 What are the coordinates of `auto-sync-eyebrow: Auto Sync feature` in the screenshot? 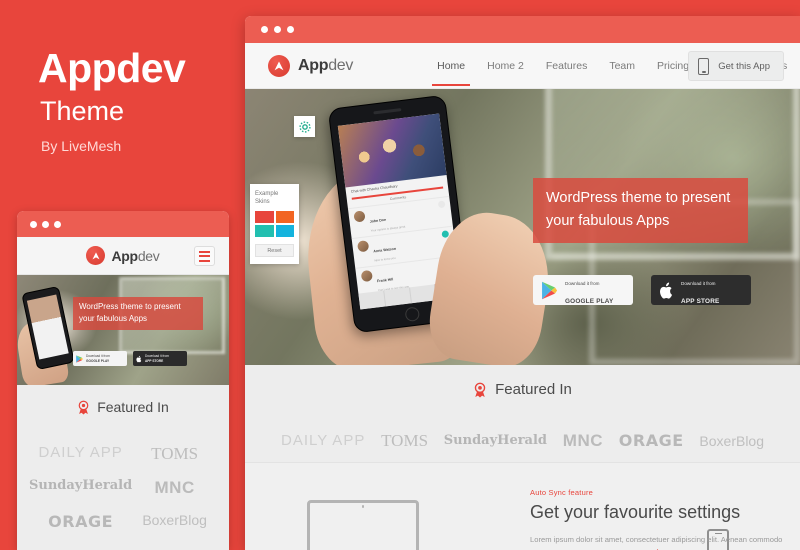 It's located at (562, 492).